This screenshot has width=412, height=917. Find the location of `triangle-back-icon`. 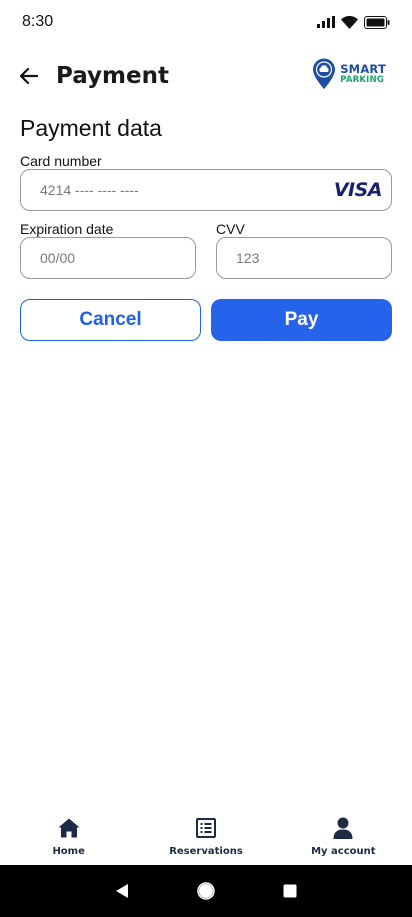

triangle-back-icon is located at coordinates (122, 891).